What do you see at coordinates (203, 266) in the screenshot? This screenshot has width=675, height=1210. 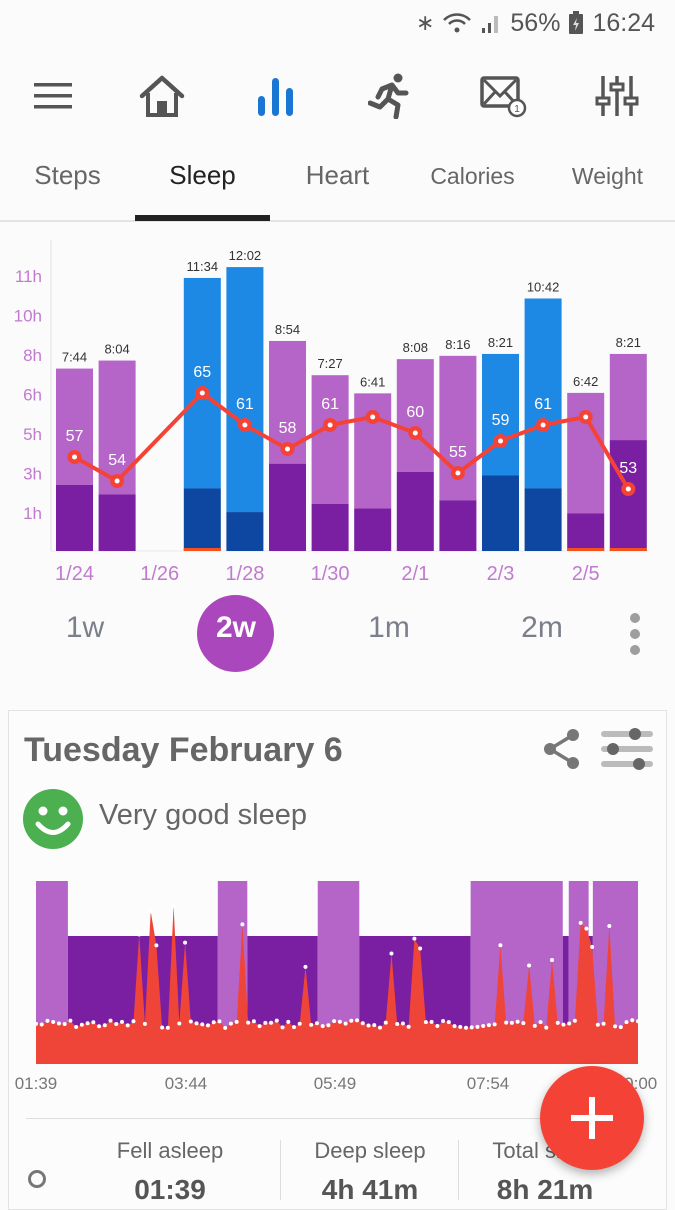 I see `bar-total-label: 11:34` at bounding box center [203, 266].